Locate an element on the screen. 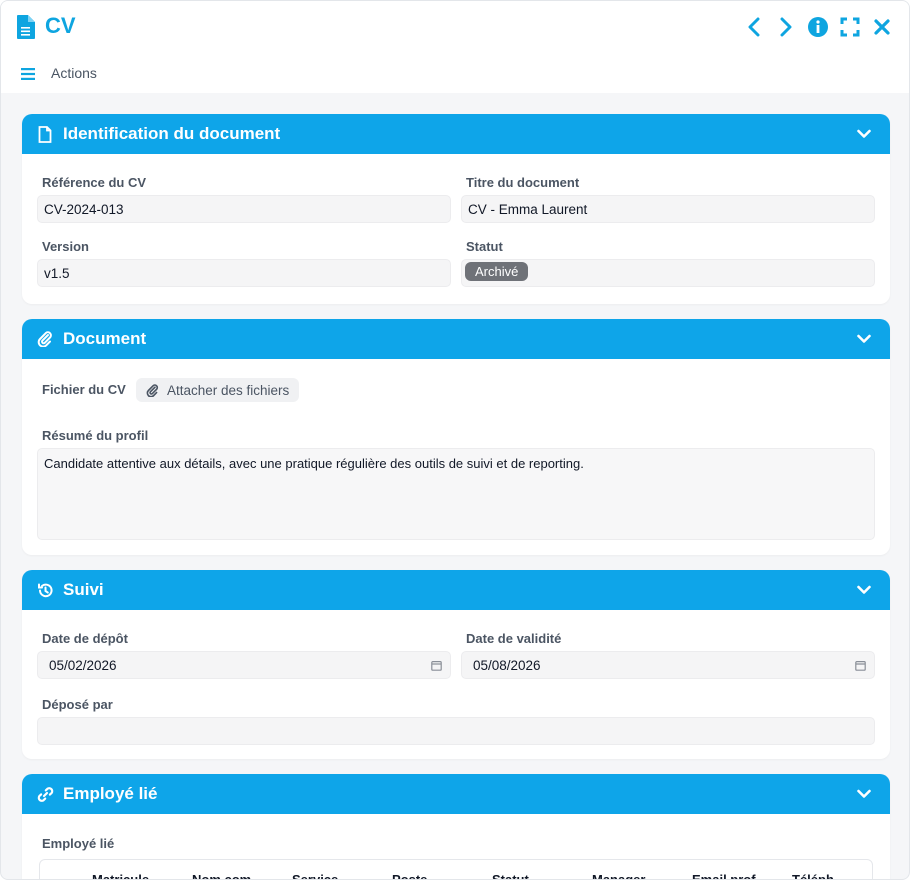  document-header: Document is located at coordinates (456, 339).